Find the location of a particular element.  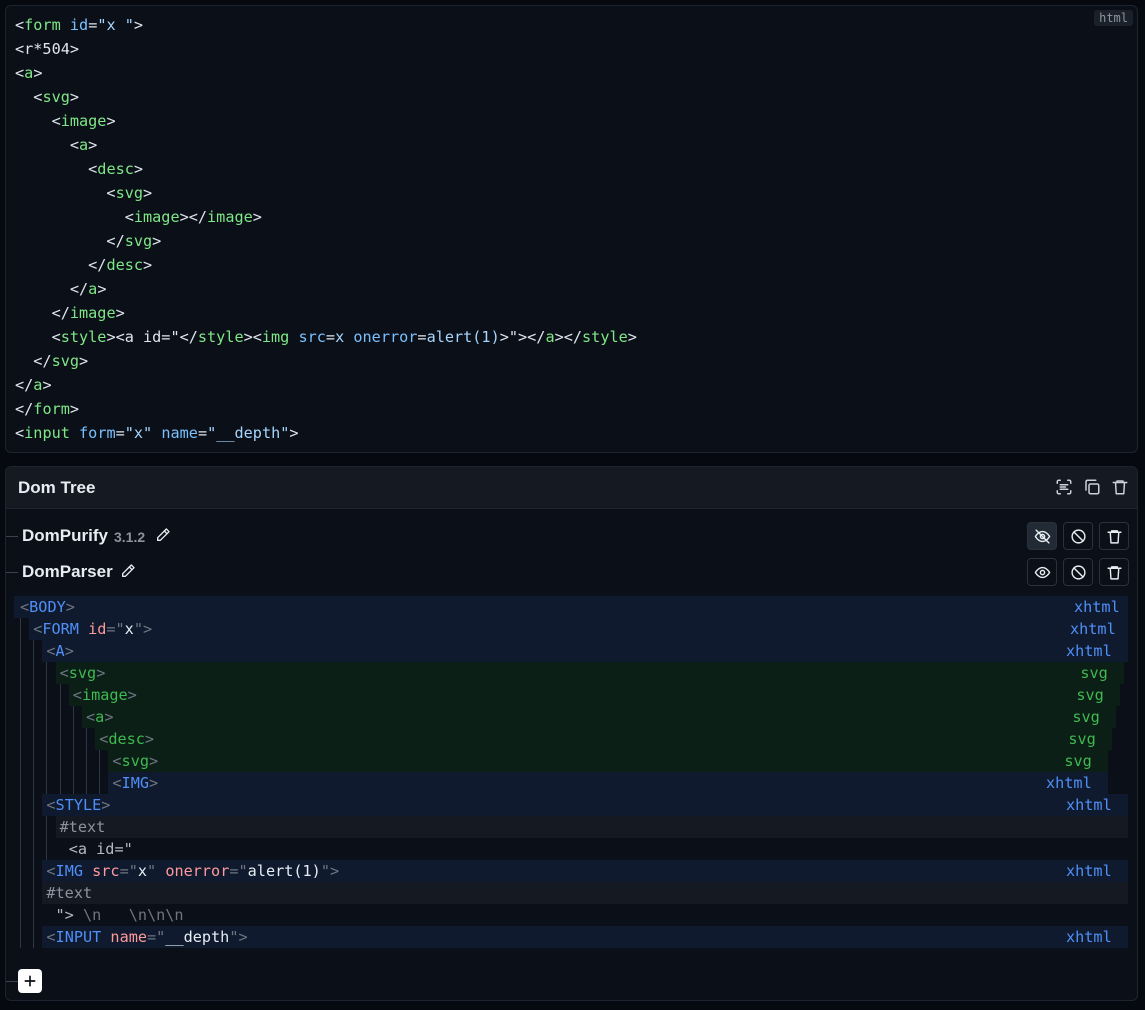

code-token: x is located at coordinates (340, 337).